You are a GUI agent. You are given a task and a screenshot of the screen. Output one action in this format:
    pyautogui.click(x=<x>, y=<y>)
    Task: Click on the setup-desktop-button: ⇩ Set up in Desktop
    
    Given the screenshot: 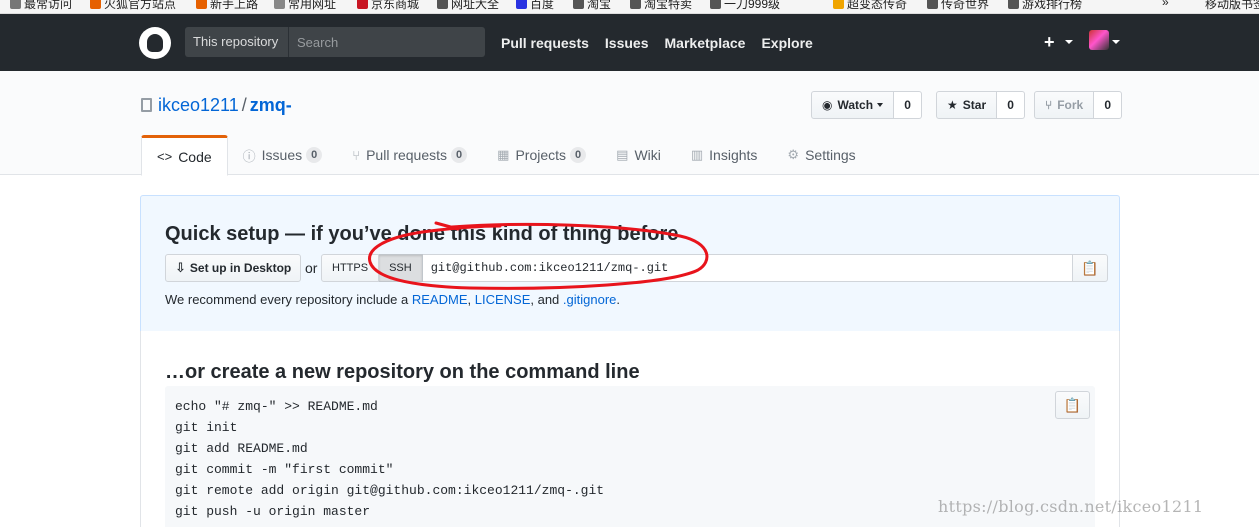 What is the action you would take?
    pyautogui.click(x=233, y=268)
    